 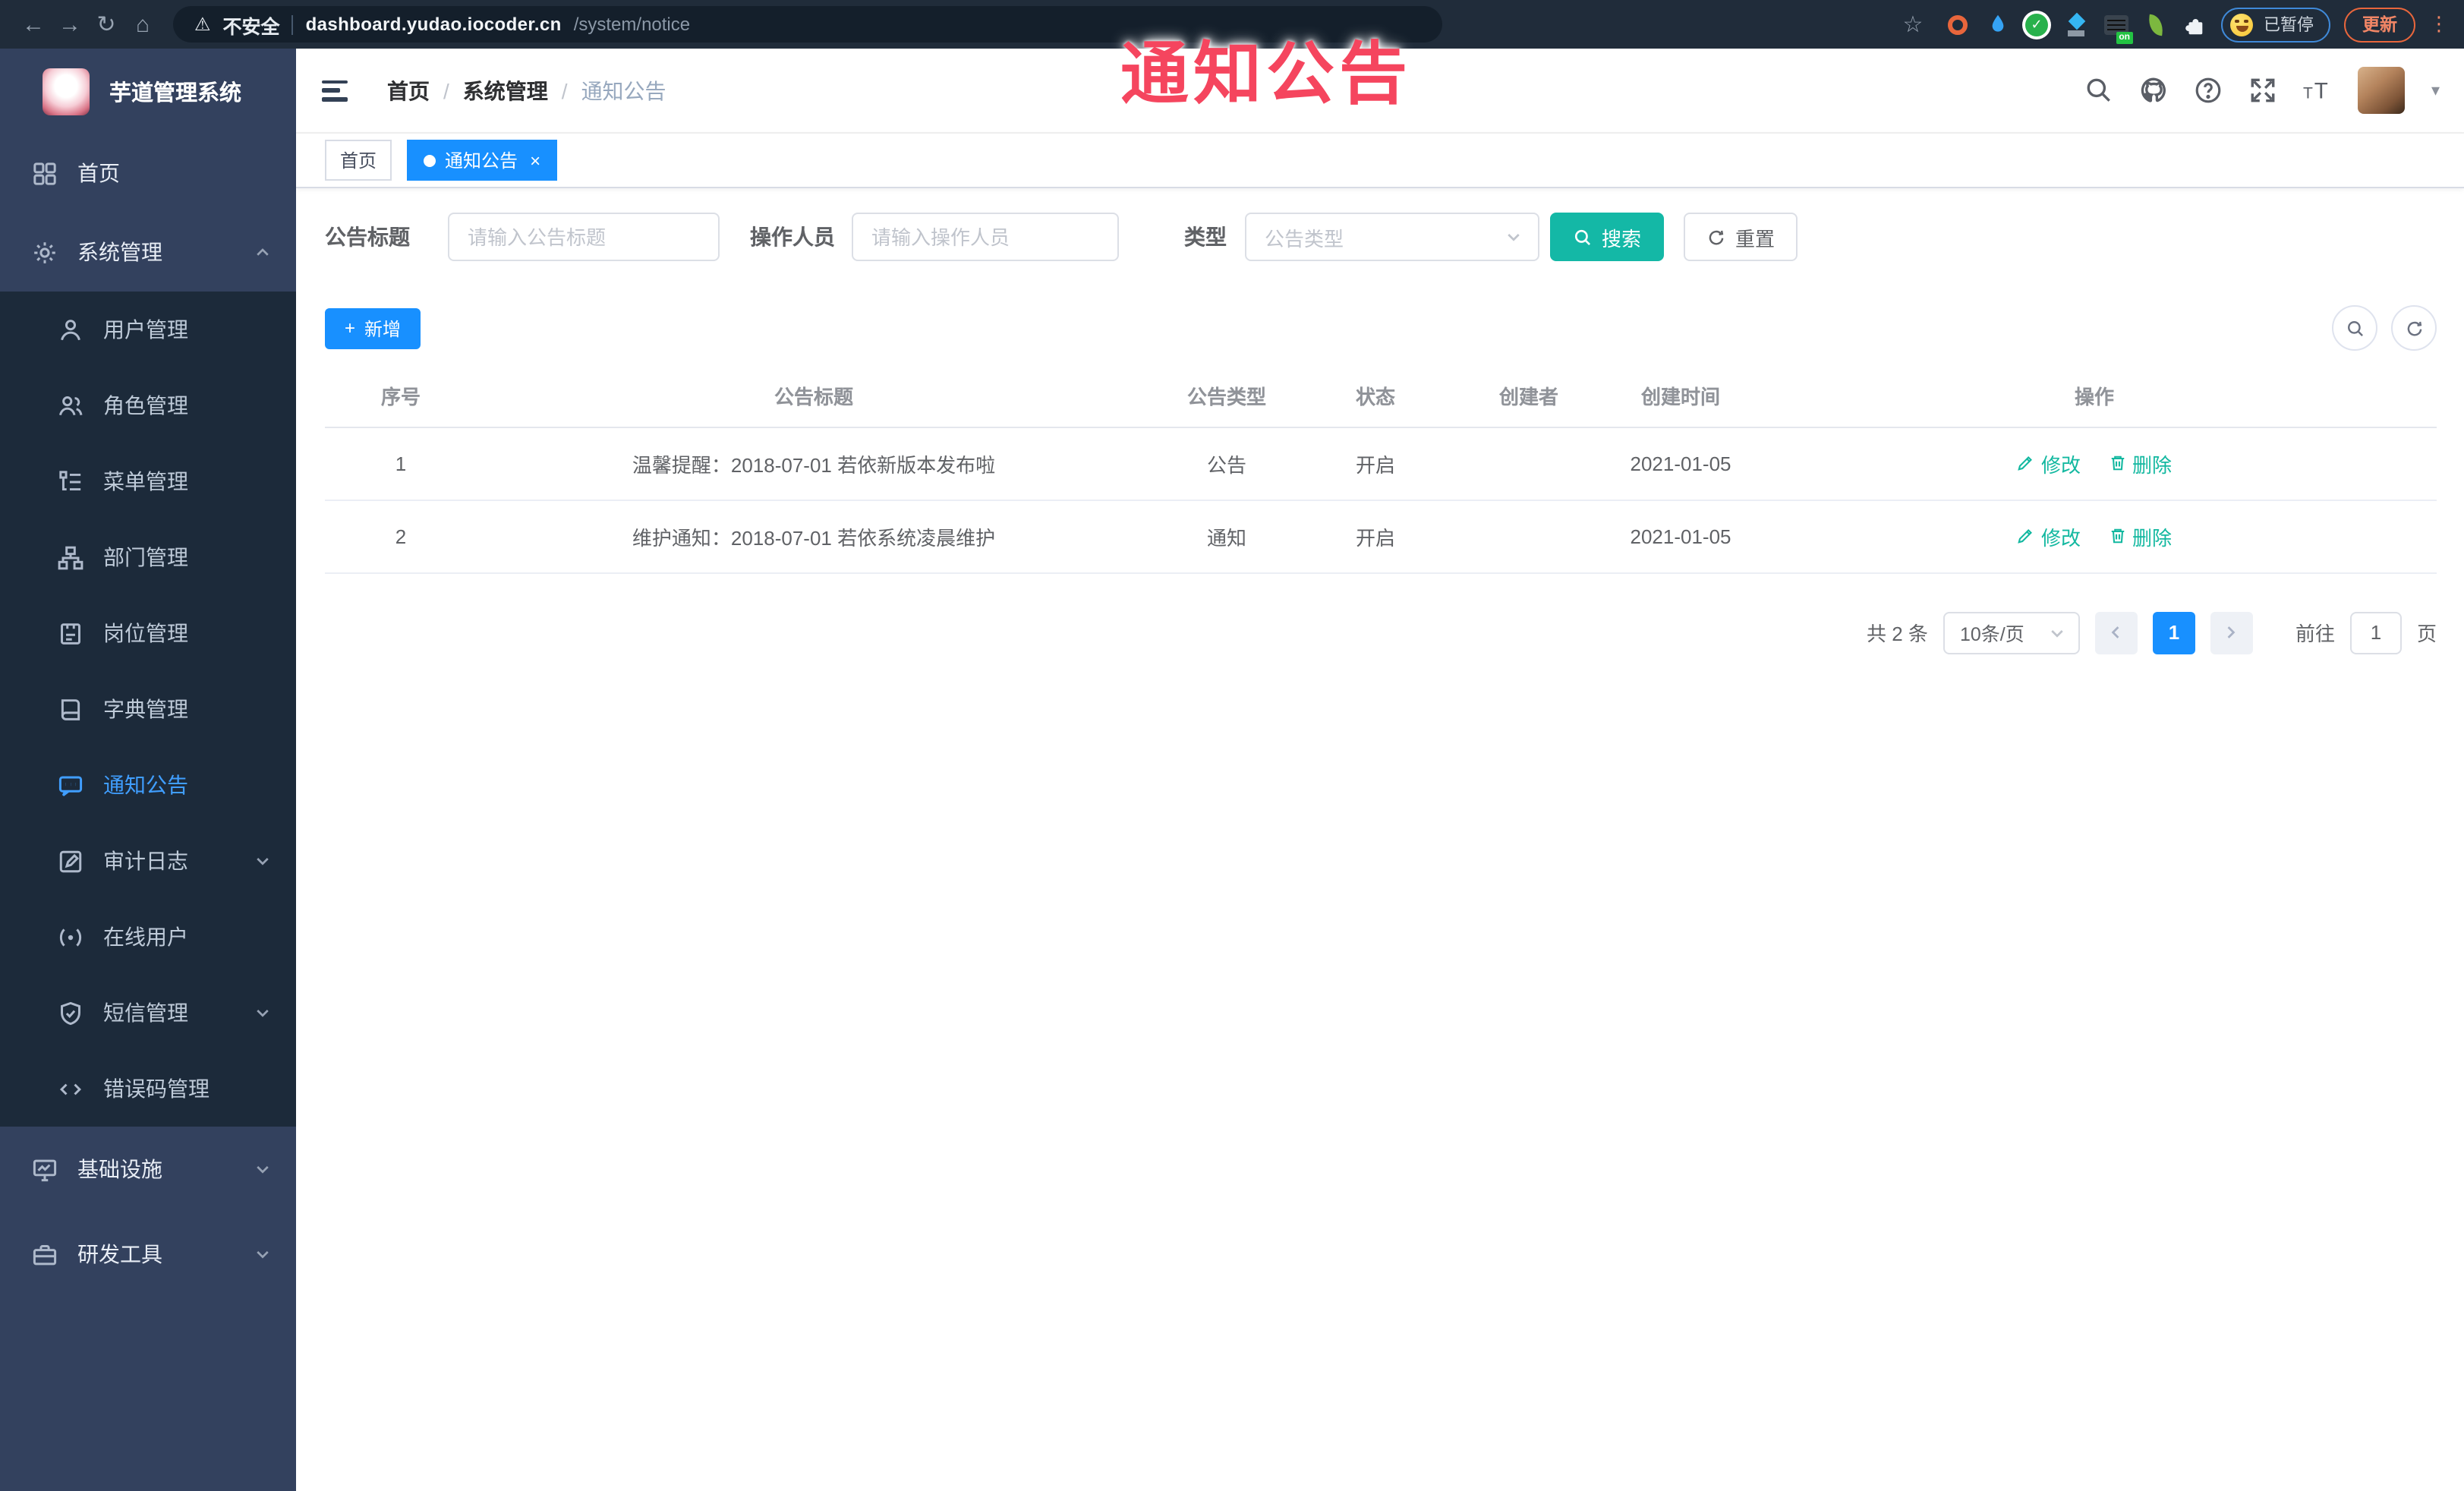 What do you see at coordinates (2194, 24) in the screenshot?
I see `extensions-puzzle-icon` at bounding box center [2194, 24].